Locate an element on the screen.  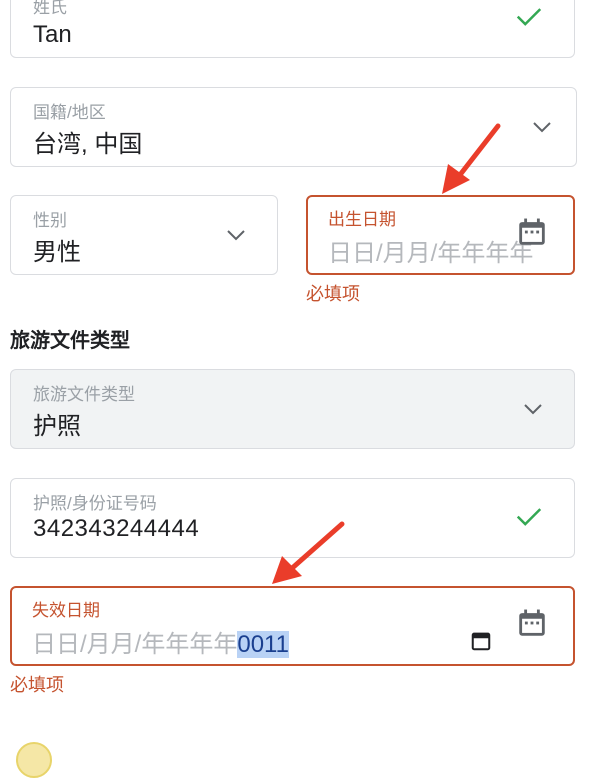
gender-label: 性别 is located at coordinates (50, 220).